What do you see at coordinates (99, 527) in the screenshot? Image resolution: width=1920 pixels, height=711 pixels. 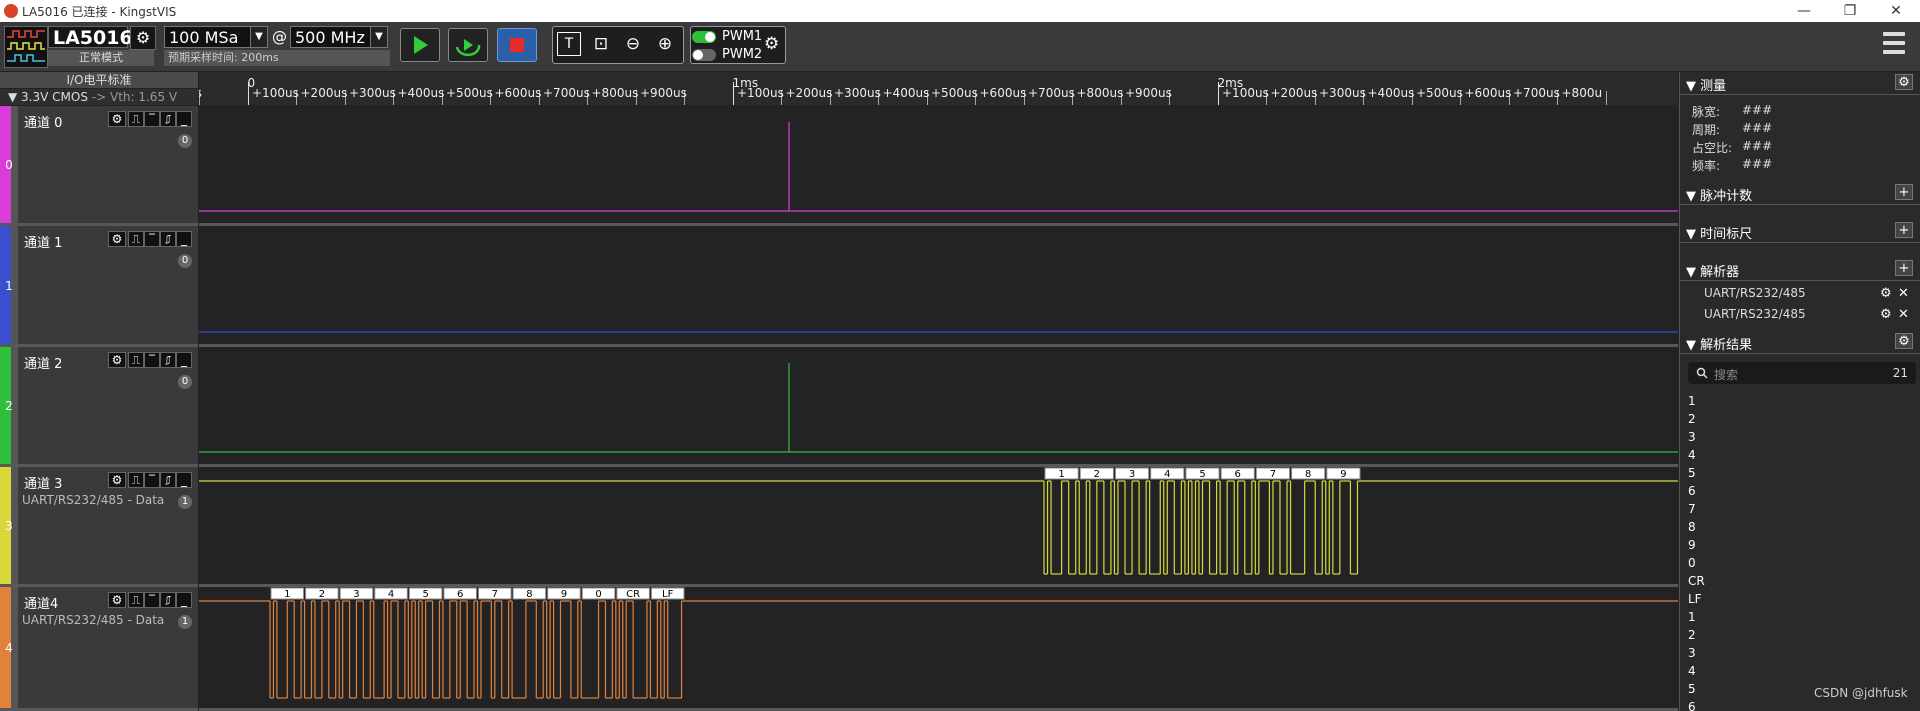 I see `channel-header-3: 3 通道 3 UART/RS232/485 - Data ⚙ ⎍ ‾ ⎎ _ 1` at bounding box center [99, 527].